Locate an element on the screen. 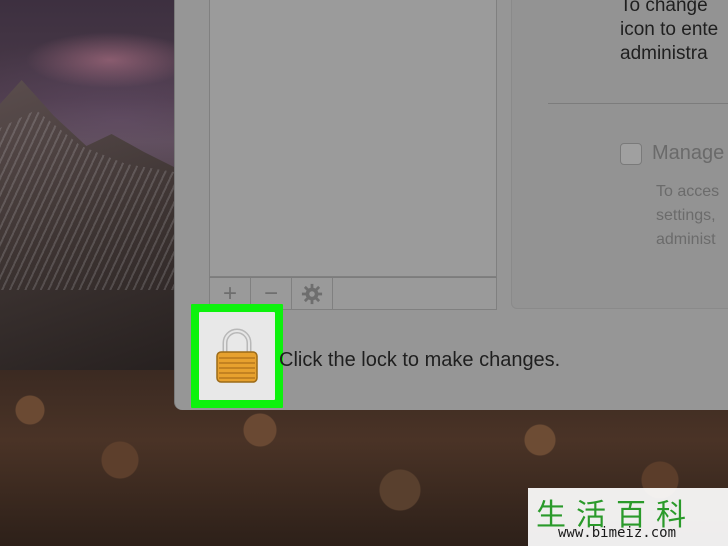 This screenshot has height=546, width=728. pane-divider is located at coordinates (638, 103).